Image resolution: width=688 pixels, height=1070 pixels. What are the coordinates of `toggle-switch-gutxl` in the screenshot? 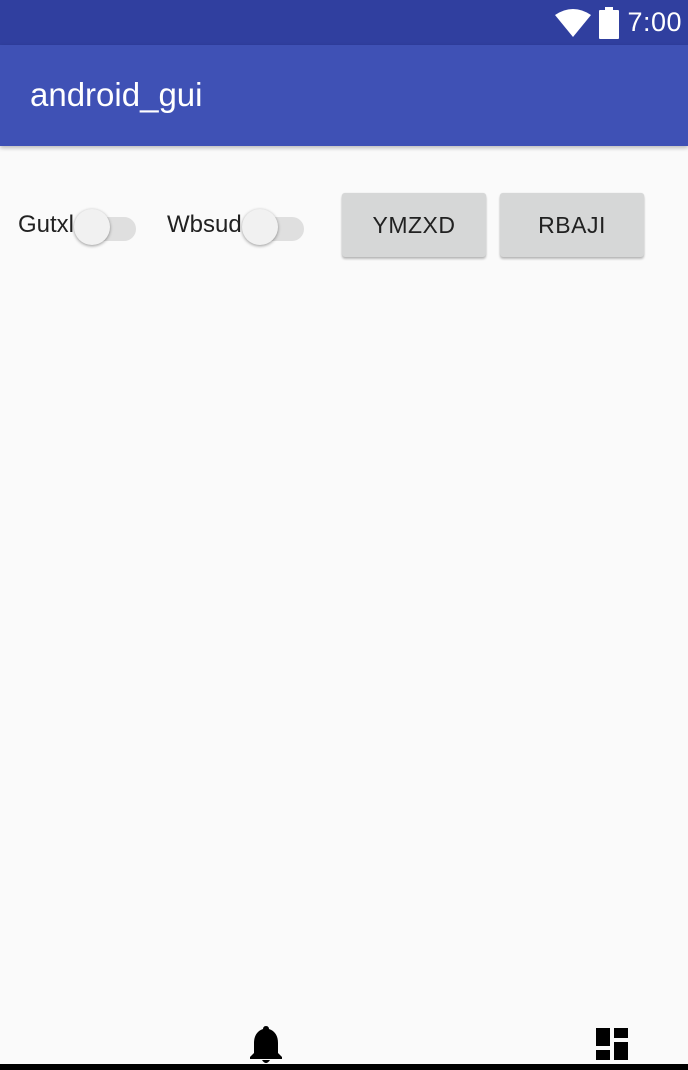 It's located at (105, 226).